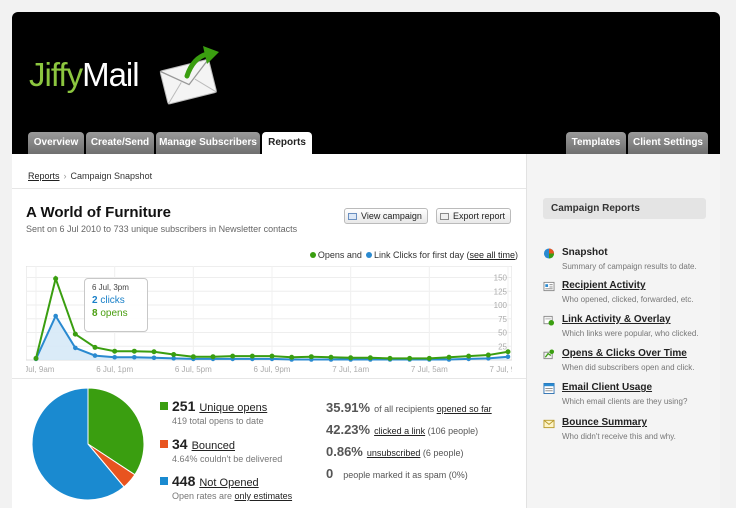 Image resolution: width=736 pixels, height=508 pixels. I want to click on y-tick-label: 75, so click(502, 319).